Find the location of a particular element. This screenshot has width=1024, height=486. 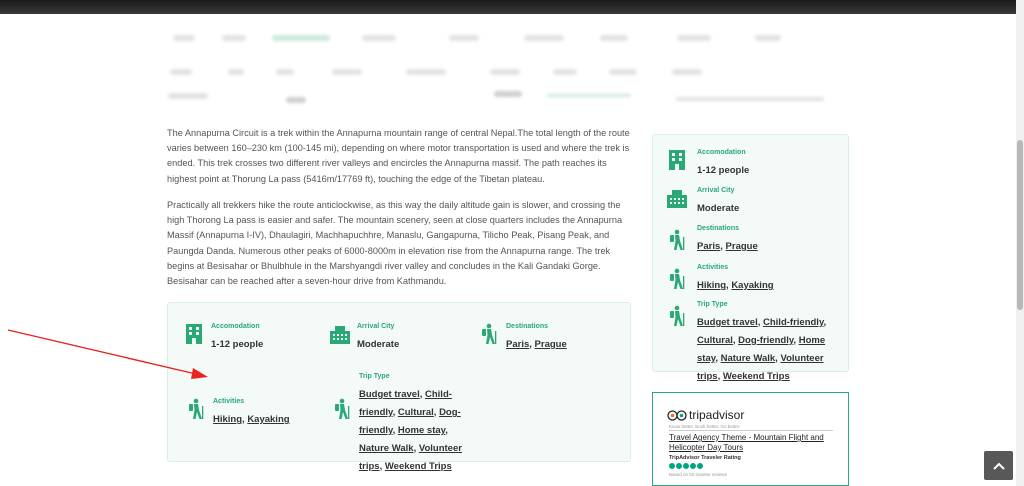

page-scrollbar is located at coordinates (1020, 243).